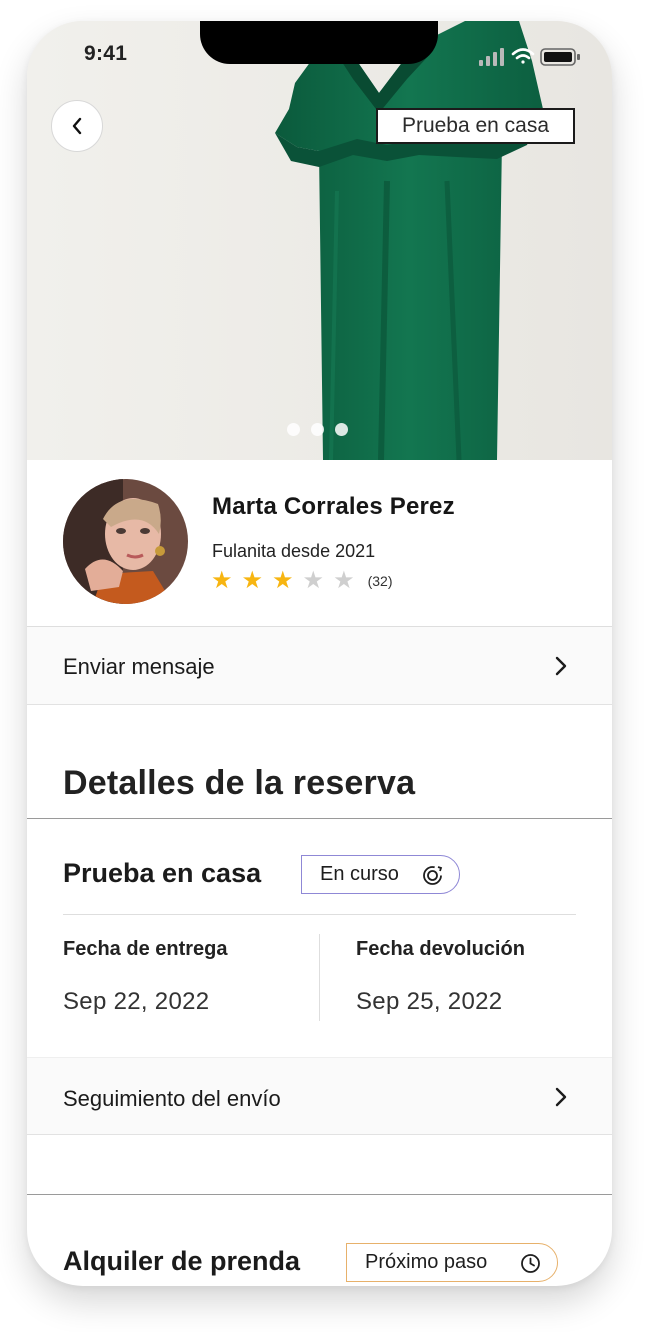  What do you see at coordinates (239, 783) in the screenshot?
I see `booking-details-title: Detalles de la reserva` at bounding box center [239, 783].